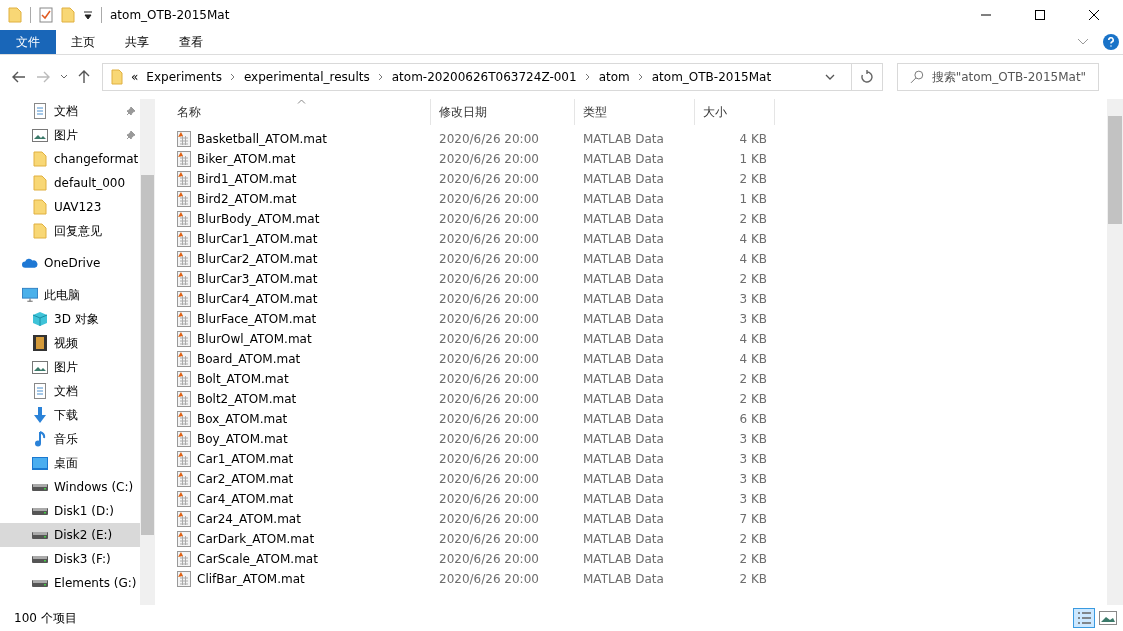  I want to click on file-name: CarDark_ATOM.mat, so click(256, 539).